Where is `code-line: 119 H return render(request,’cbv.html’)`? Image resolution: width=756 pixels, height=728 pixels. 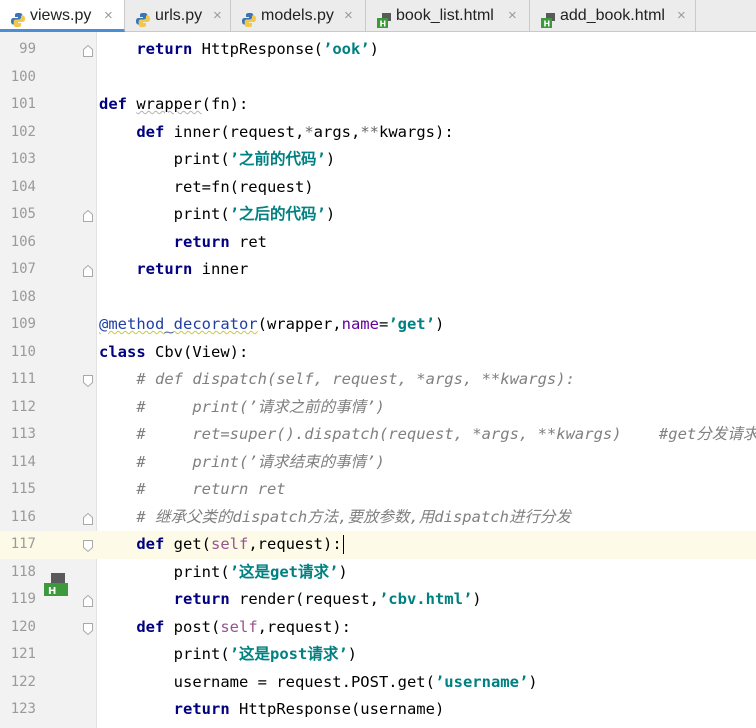
code-line: 119 H return render(request,’cbv.html’) is located at coordinates (378, 593).